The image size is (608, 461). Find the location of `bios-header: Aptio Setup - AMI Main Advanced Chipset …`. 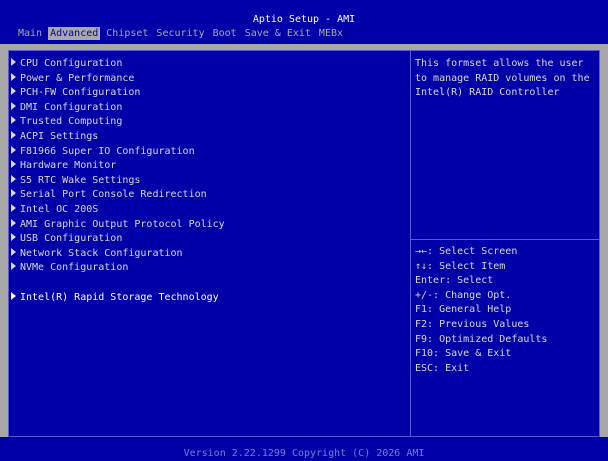

bios-header: Aptio Setup - AMI Main Advanced Chipset … is located at coordinates (304, 22).